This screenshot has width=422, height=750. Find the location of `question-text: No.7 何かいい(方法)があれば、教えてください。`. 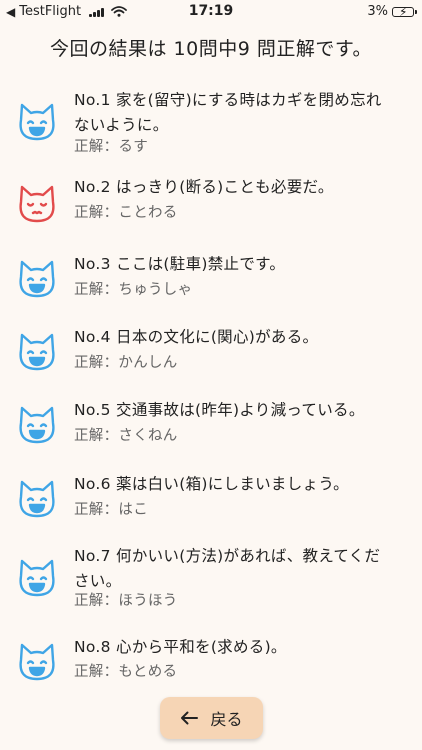

question-text: No.7 何かいい(方法)があれば、教えてください。 is located at coordinates (227, 568).